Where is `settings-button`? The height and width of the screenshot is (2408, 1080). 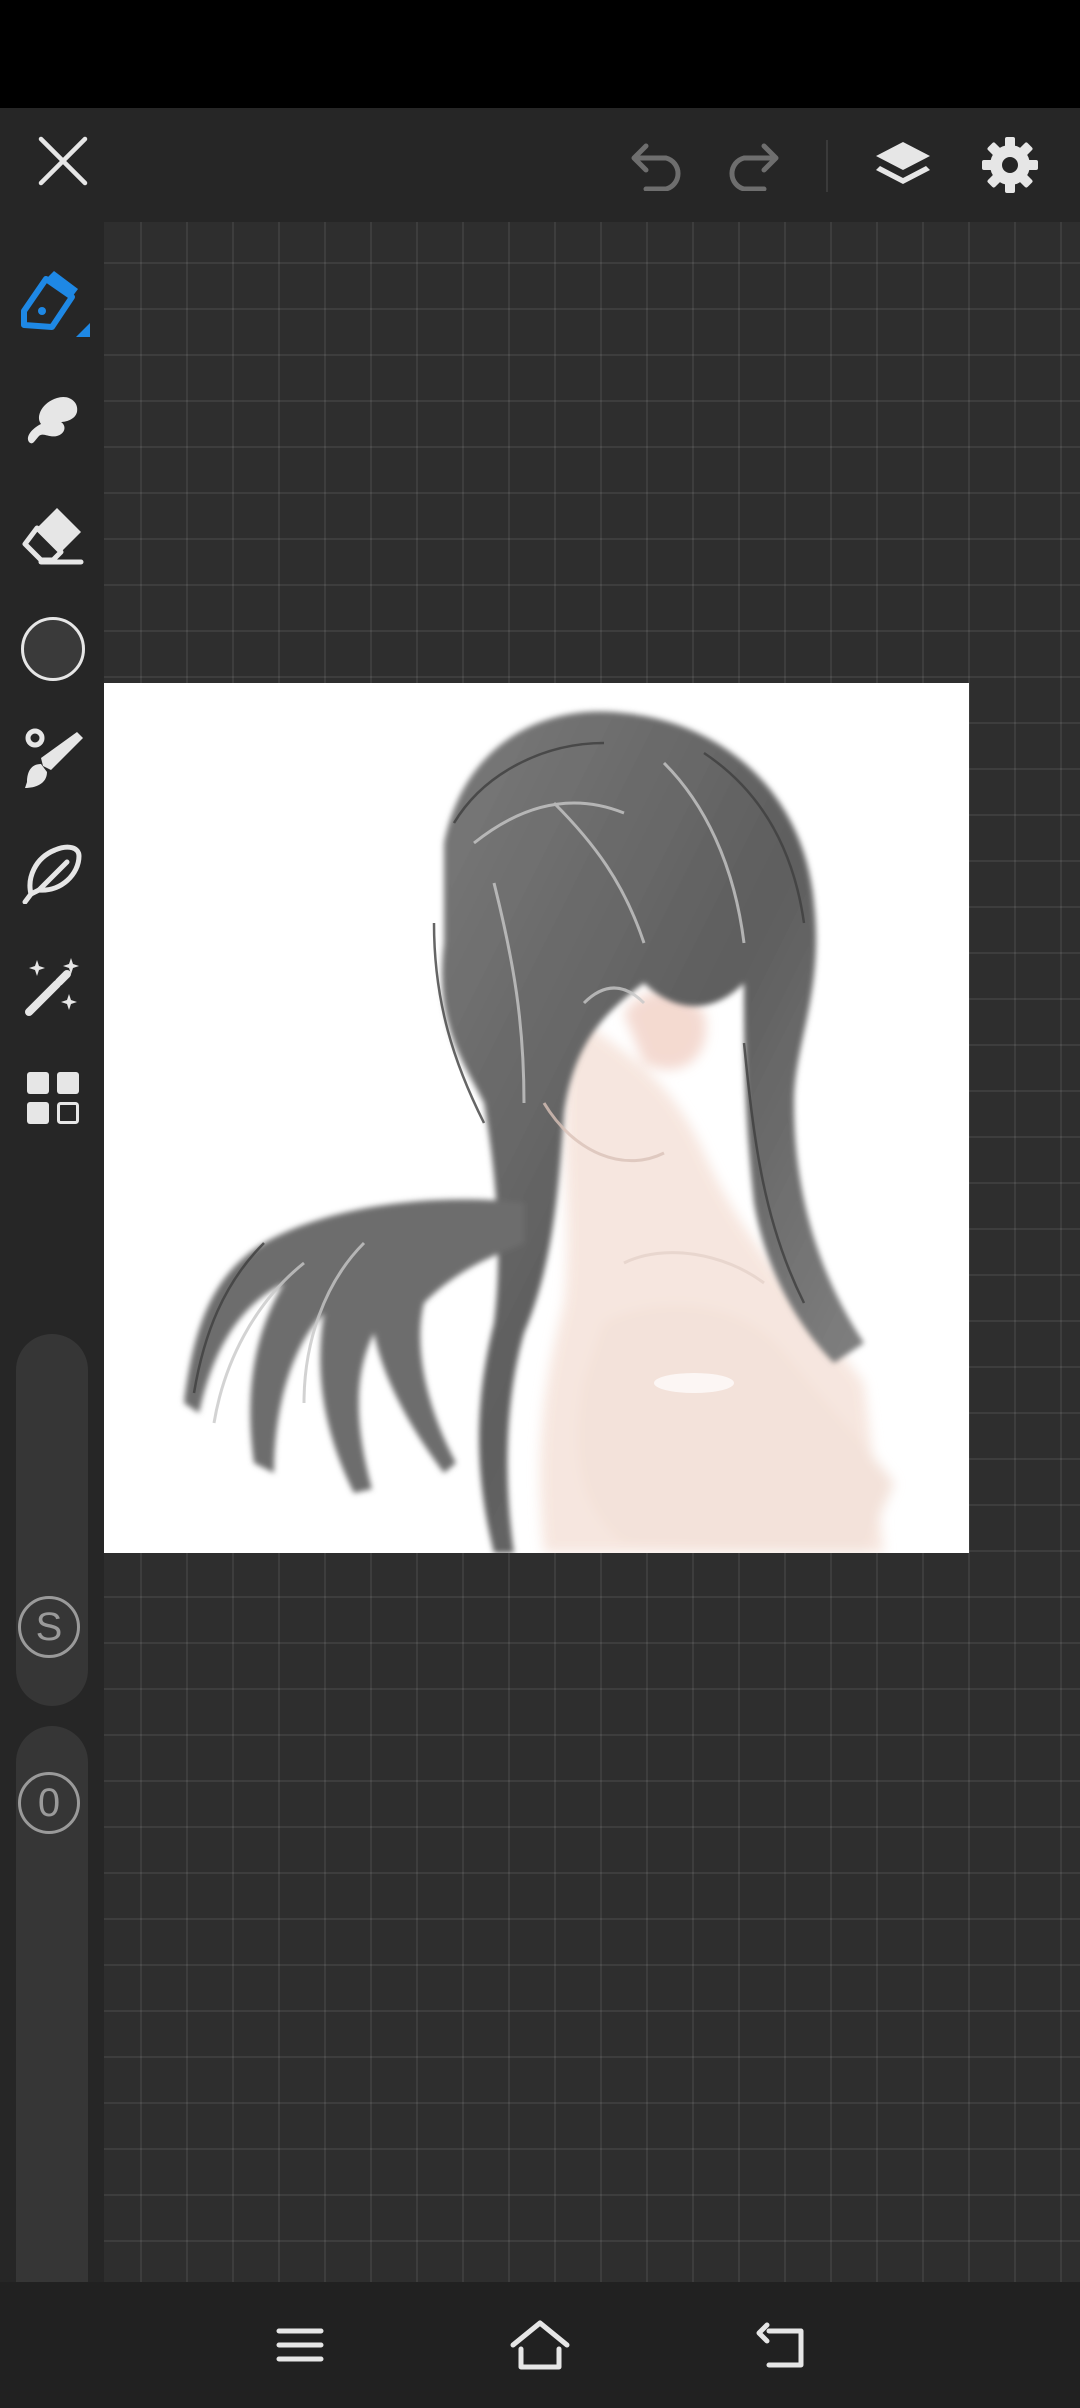 settings-button is located at coordinates (1010, 165).